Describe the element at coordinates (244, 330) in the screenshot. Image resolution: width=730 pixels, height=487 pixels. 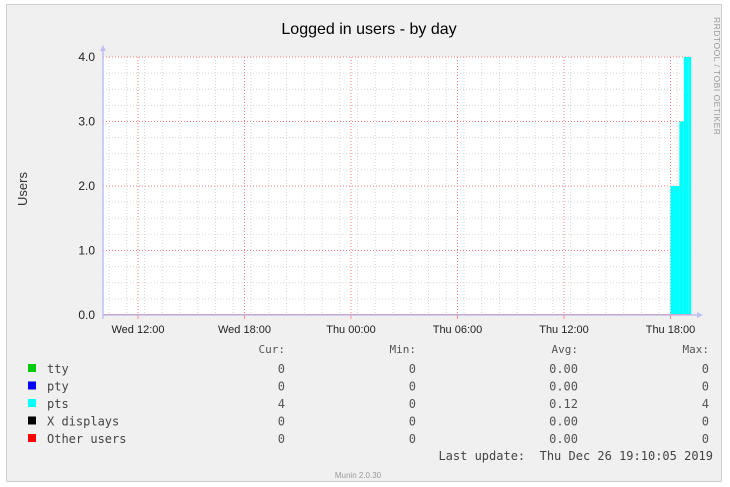
I see `x-tick-label: Wed 18:00` at that location.